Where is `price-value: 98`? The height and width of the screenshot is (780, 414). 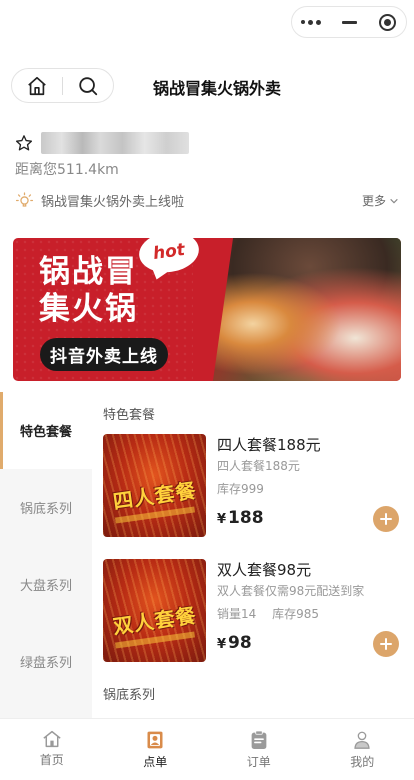
price-value: 98 is located at coordinates (240, 643).